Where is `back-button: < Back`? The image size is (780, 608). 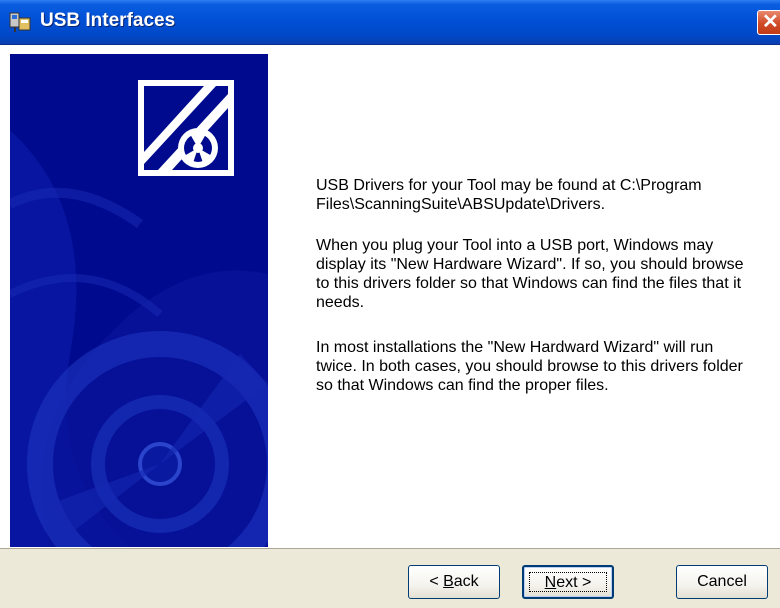 back-button: < Back is located at coordinates (454, 582).